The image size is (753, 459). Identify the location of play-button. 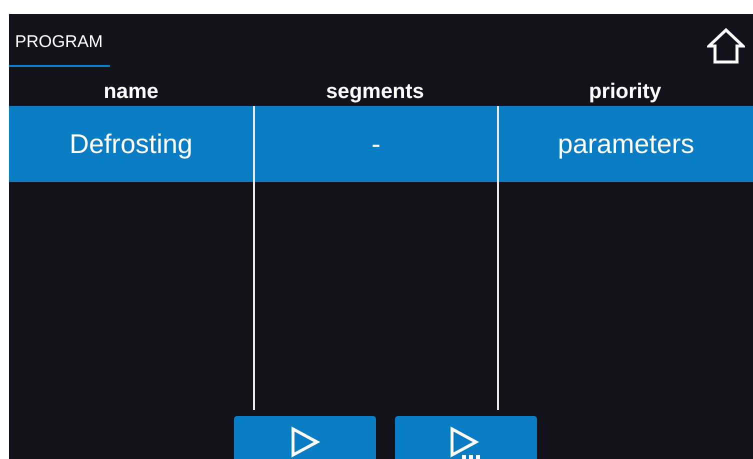
(305, 437).